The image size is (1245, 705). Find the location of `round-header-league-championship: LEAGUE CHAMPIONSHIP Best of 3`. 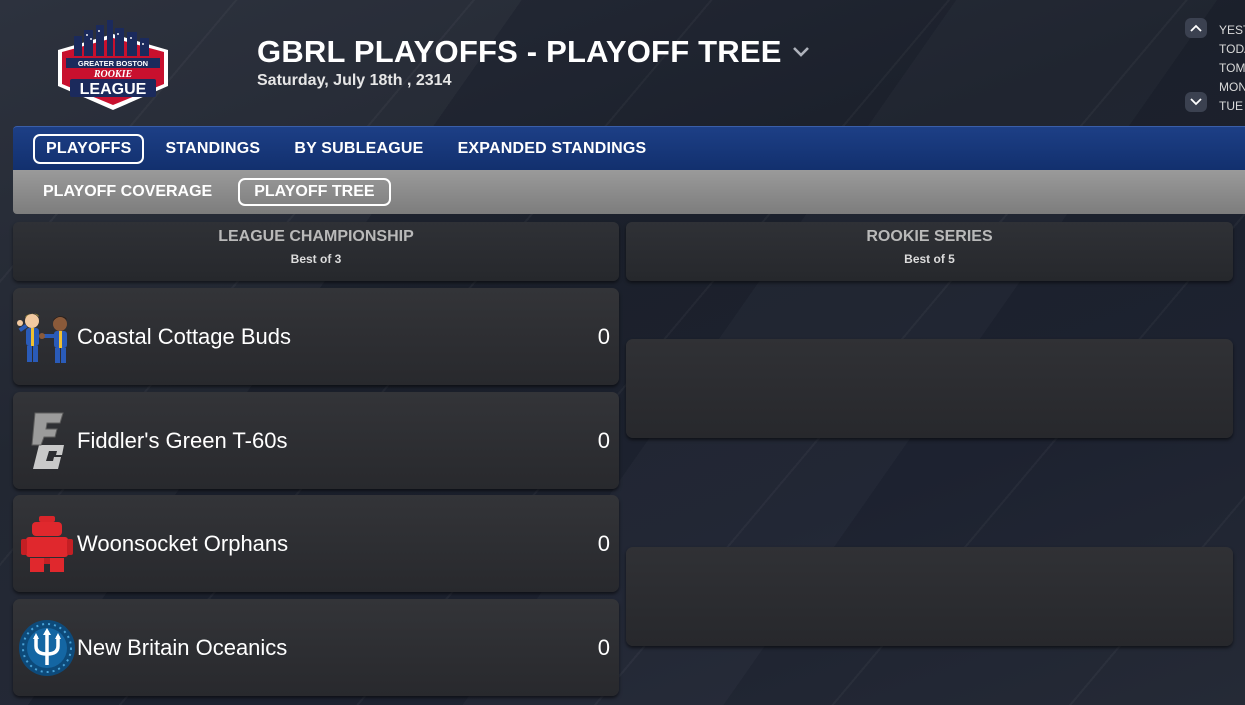

round-header-league-championship: LEAGUE CHAMPIONSHIP Best of 3 is located at coordinates (316, 251).